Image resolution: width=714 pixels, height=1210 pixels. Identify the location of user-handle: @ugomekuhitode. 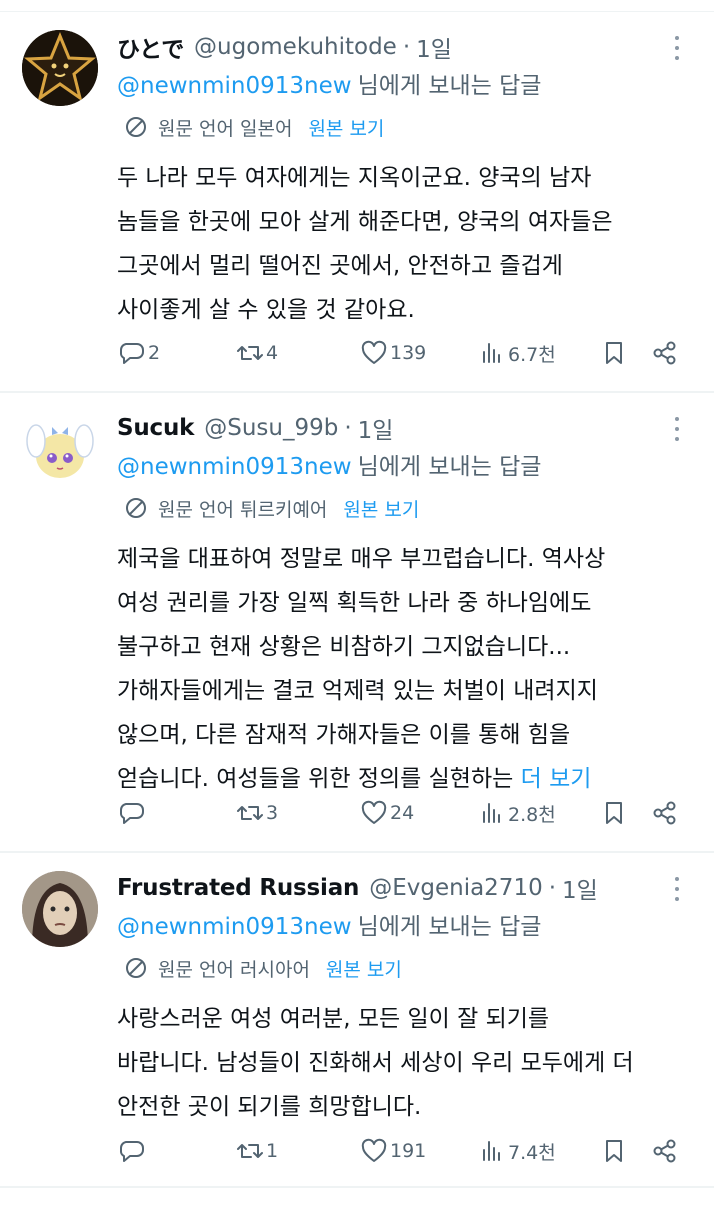
(295, 47).